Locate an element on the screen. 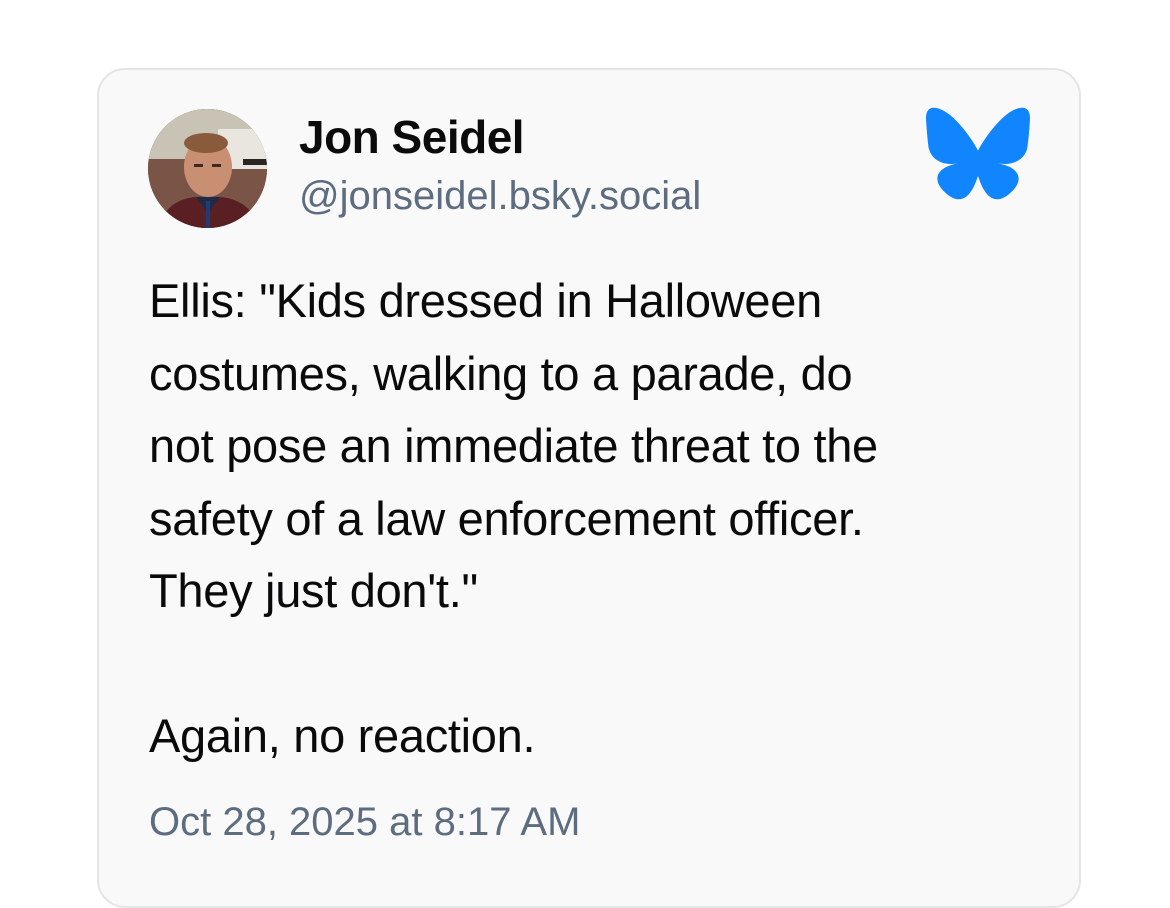 The image size is (1170, 908). avatar-photo-icon is located at coordinates (207, 168).